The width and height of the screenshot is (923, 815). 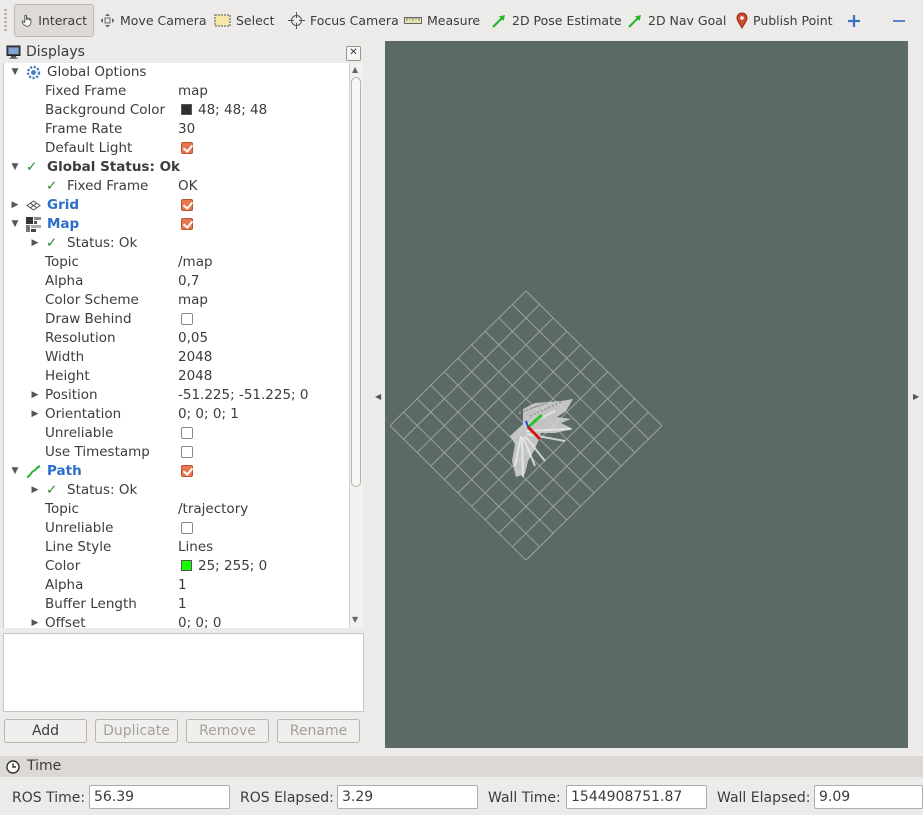 I want to click on duplicate-display-button: Duplicate, so click(x=136, y=731).